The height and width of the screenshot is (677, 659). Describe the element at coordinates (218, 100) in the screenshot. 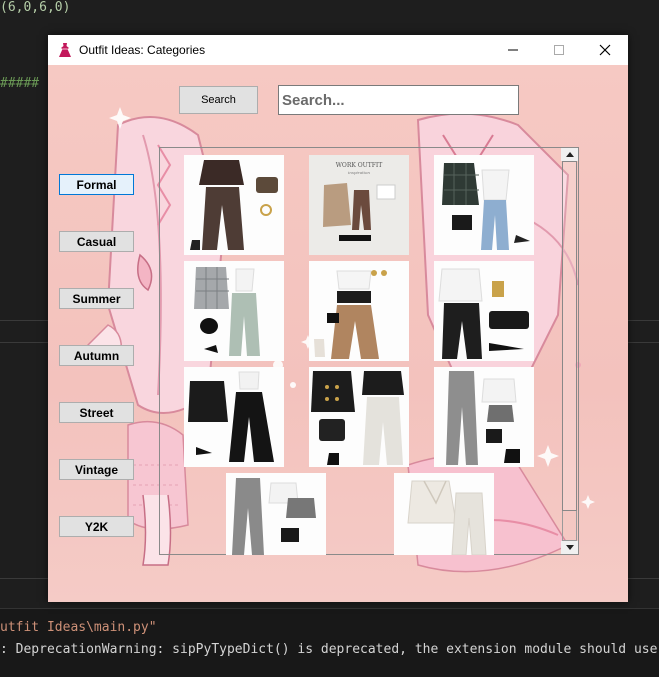

I see `search-button: Search` at that location.